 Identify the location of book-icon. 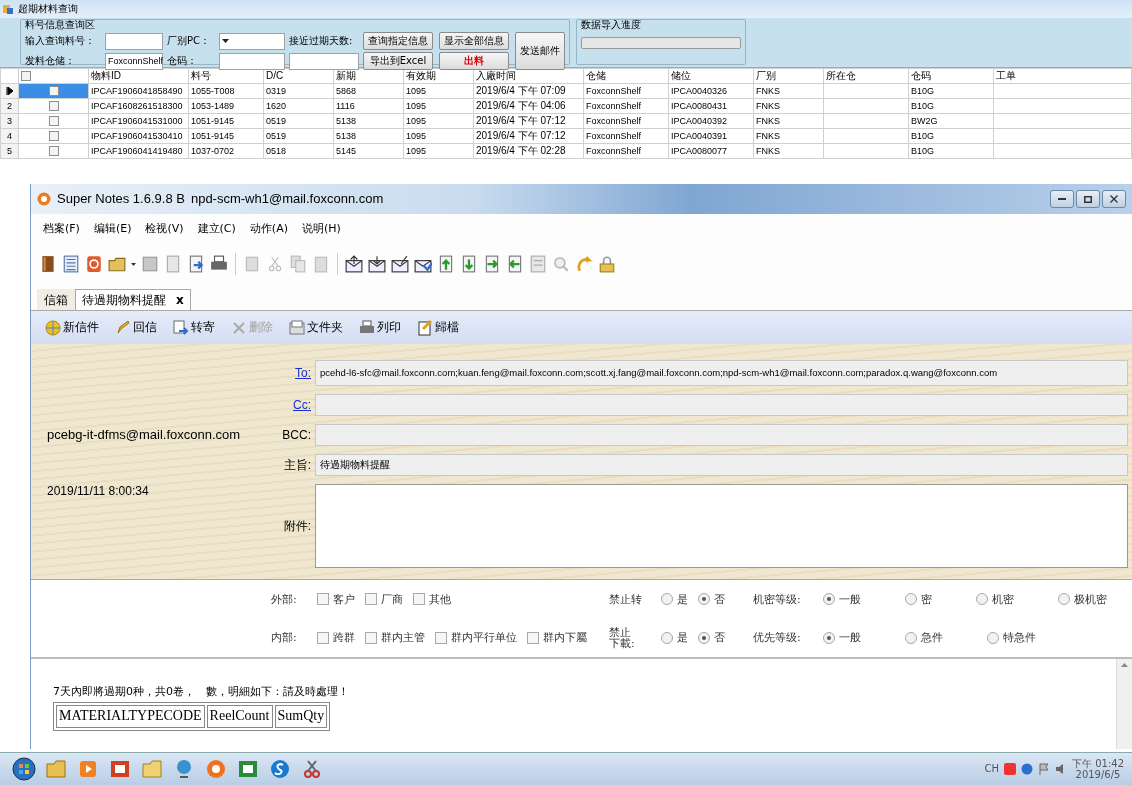
(48, 264).